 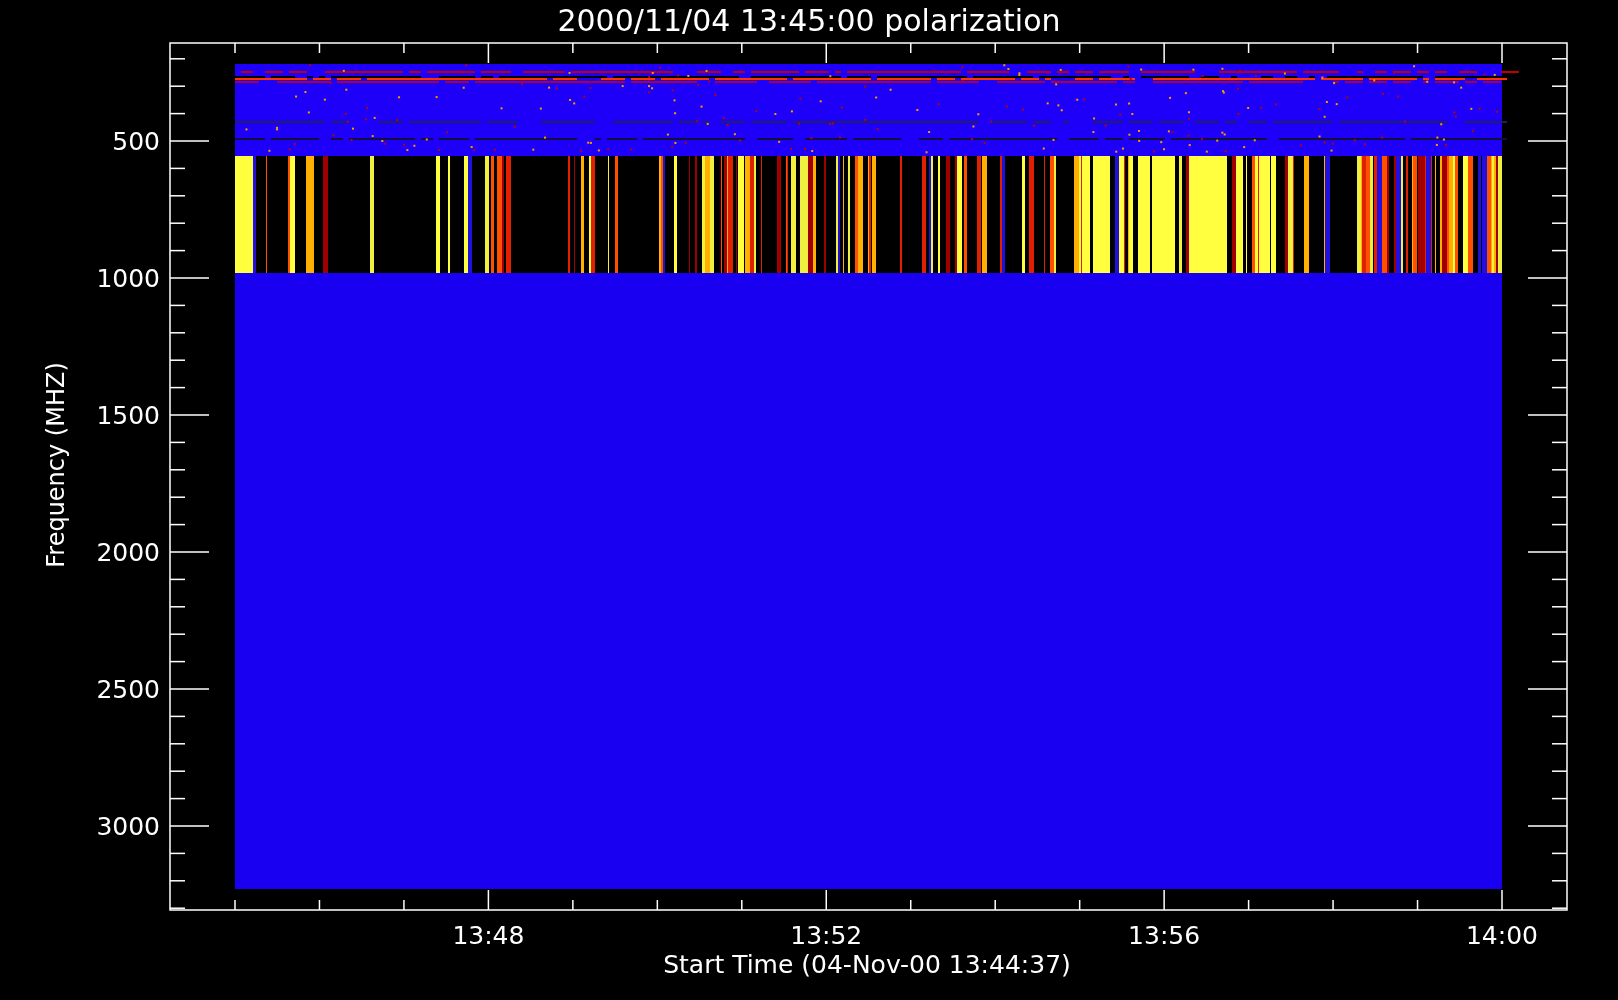 What do you see at coordinates (128, 552) in the screenshot?
I see `y-tick-label: 2000` at bounding box center [128, 552].